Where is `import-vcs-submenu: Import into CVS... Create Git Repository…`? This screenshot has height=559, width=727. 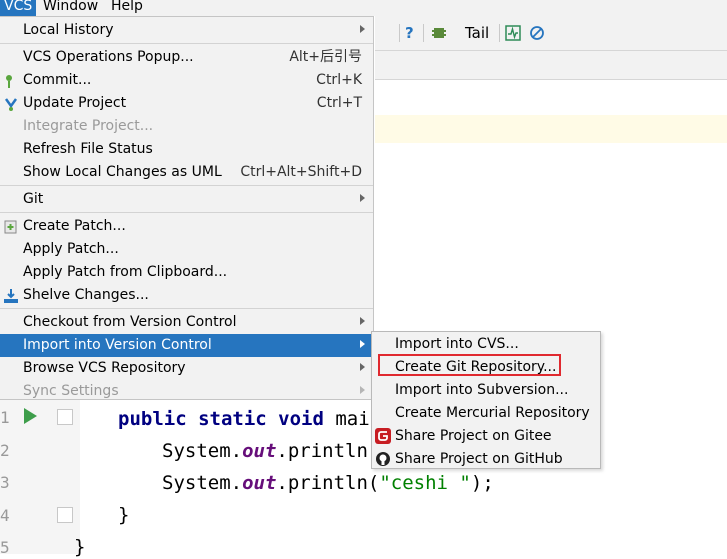
import-vcs-submenu: Import into CVS... Create Git Repository… is located at coordinates (486, 400).